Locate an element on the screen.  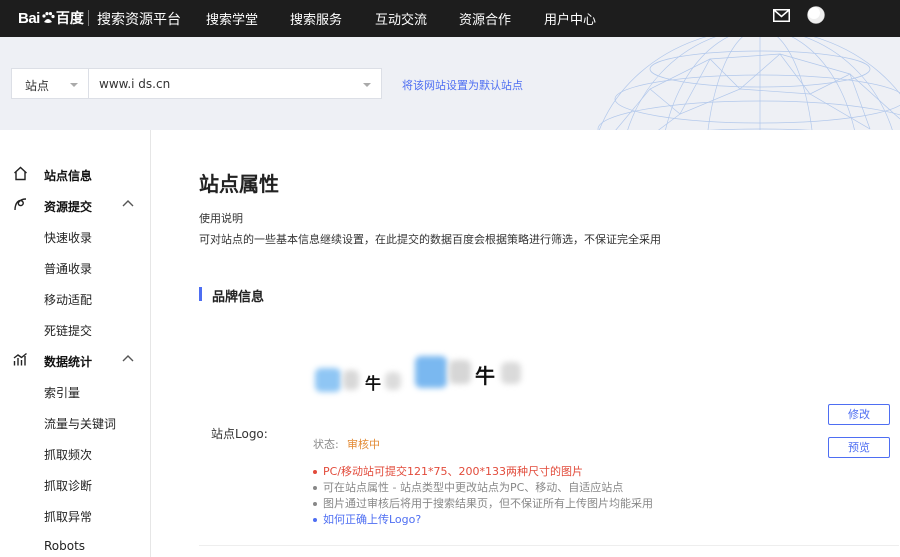
status-label: 状态: is located at coordinates (326, 444).